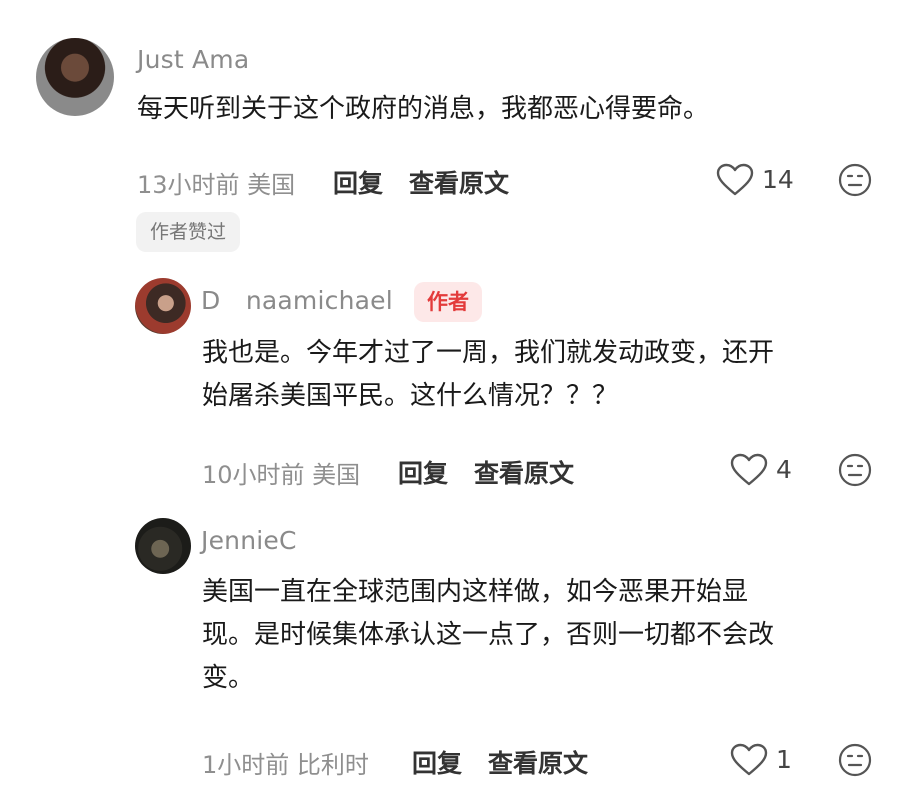  What do you see at coordinates (784, 469) in the screenshot?
I see `like-count: 4` at bounding box center [784, 469].